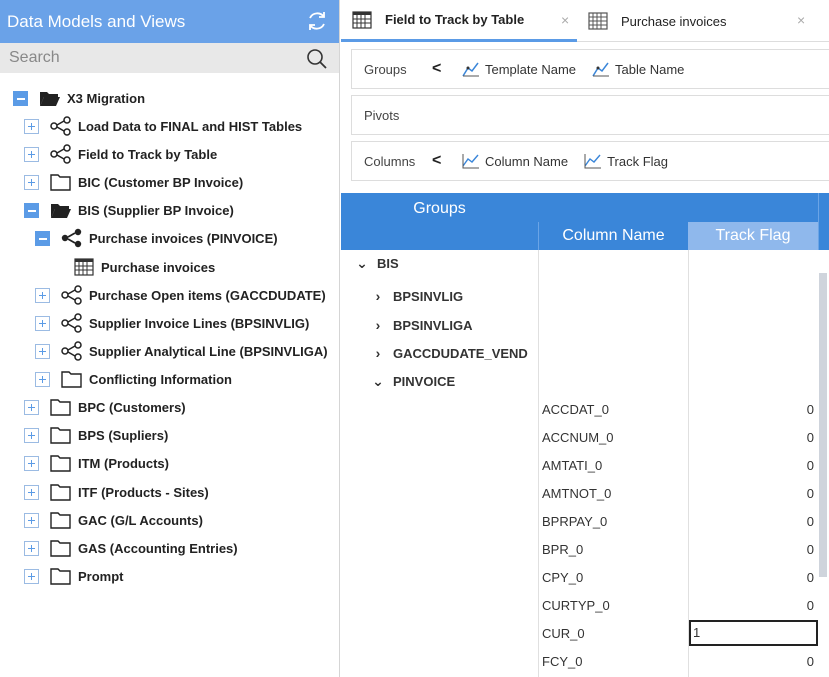 Image resolution: width=829 pixels, height=677 pixels. I want to click on tab-purchase-invoices: Purchase invoices ×, so click(703, 21).